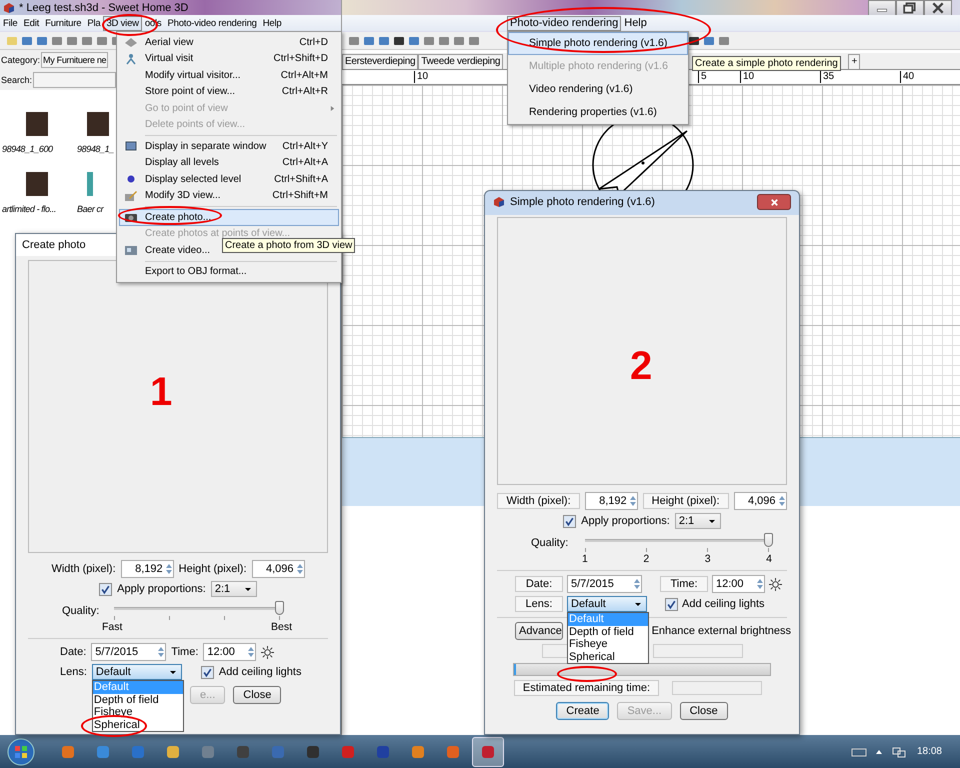  Describe the element at coordinates (112, 627) in the screenshot. I see `tick-label: Fast` at that location.